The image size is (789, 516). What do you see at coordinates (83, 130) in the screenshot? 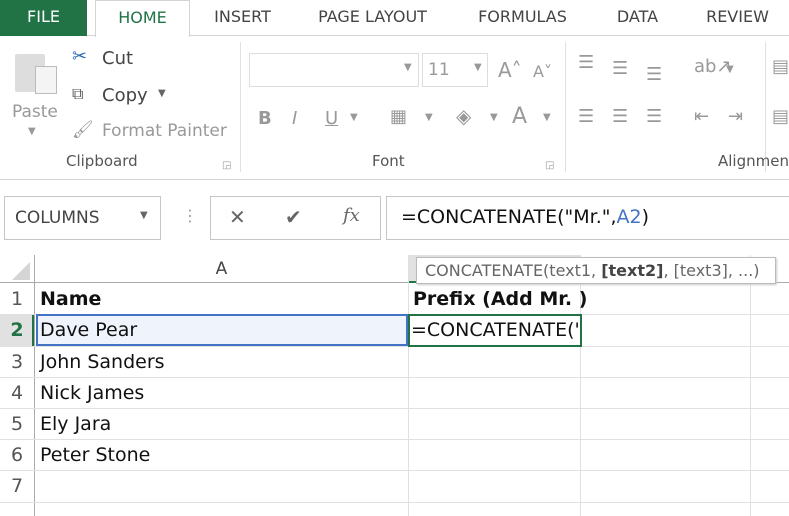
I see `format-painter-icon: 🖌` at bounding box center [83, 130].